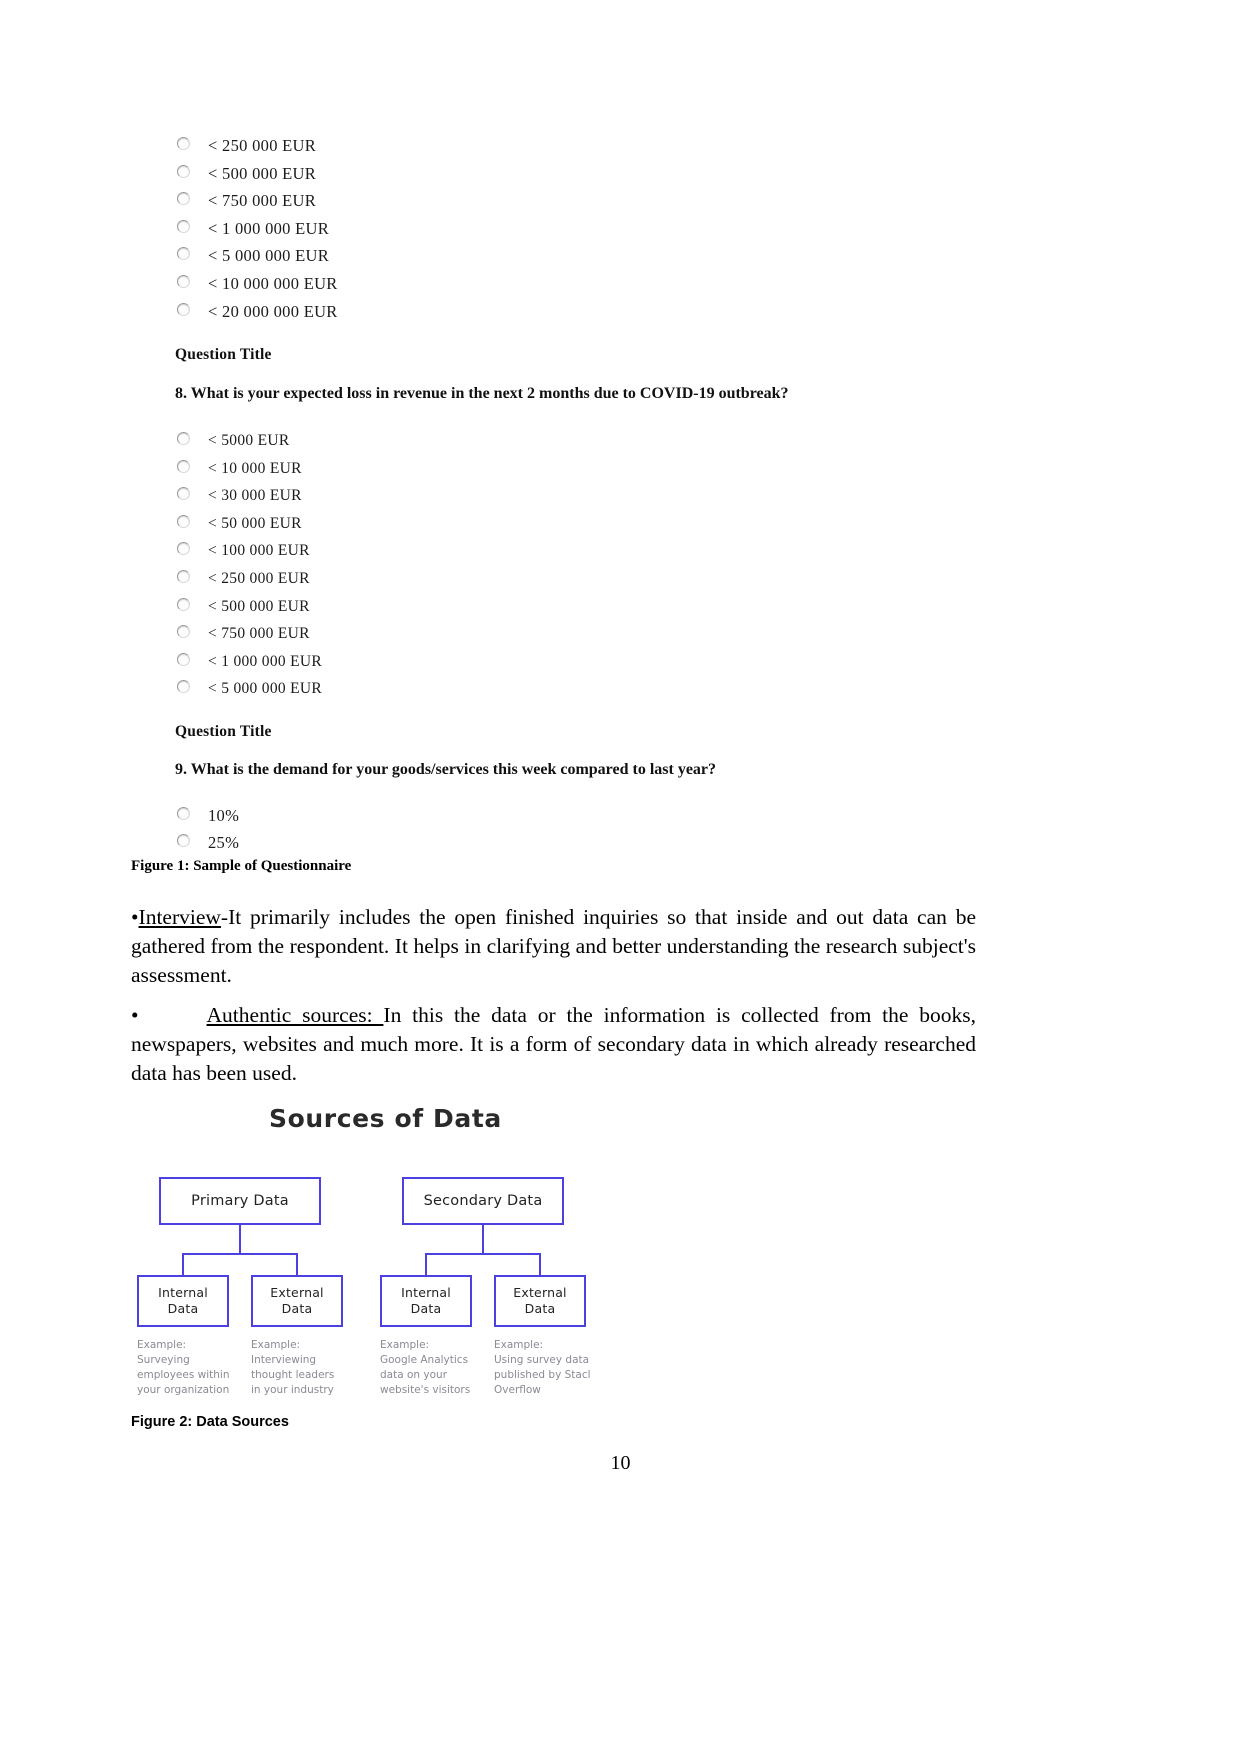  I want to click on option-label: < 20 000 000 EUR, so click(273, 311).